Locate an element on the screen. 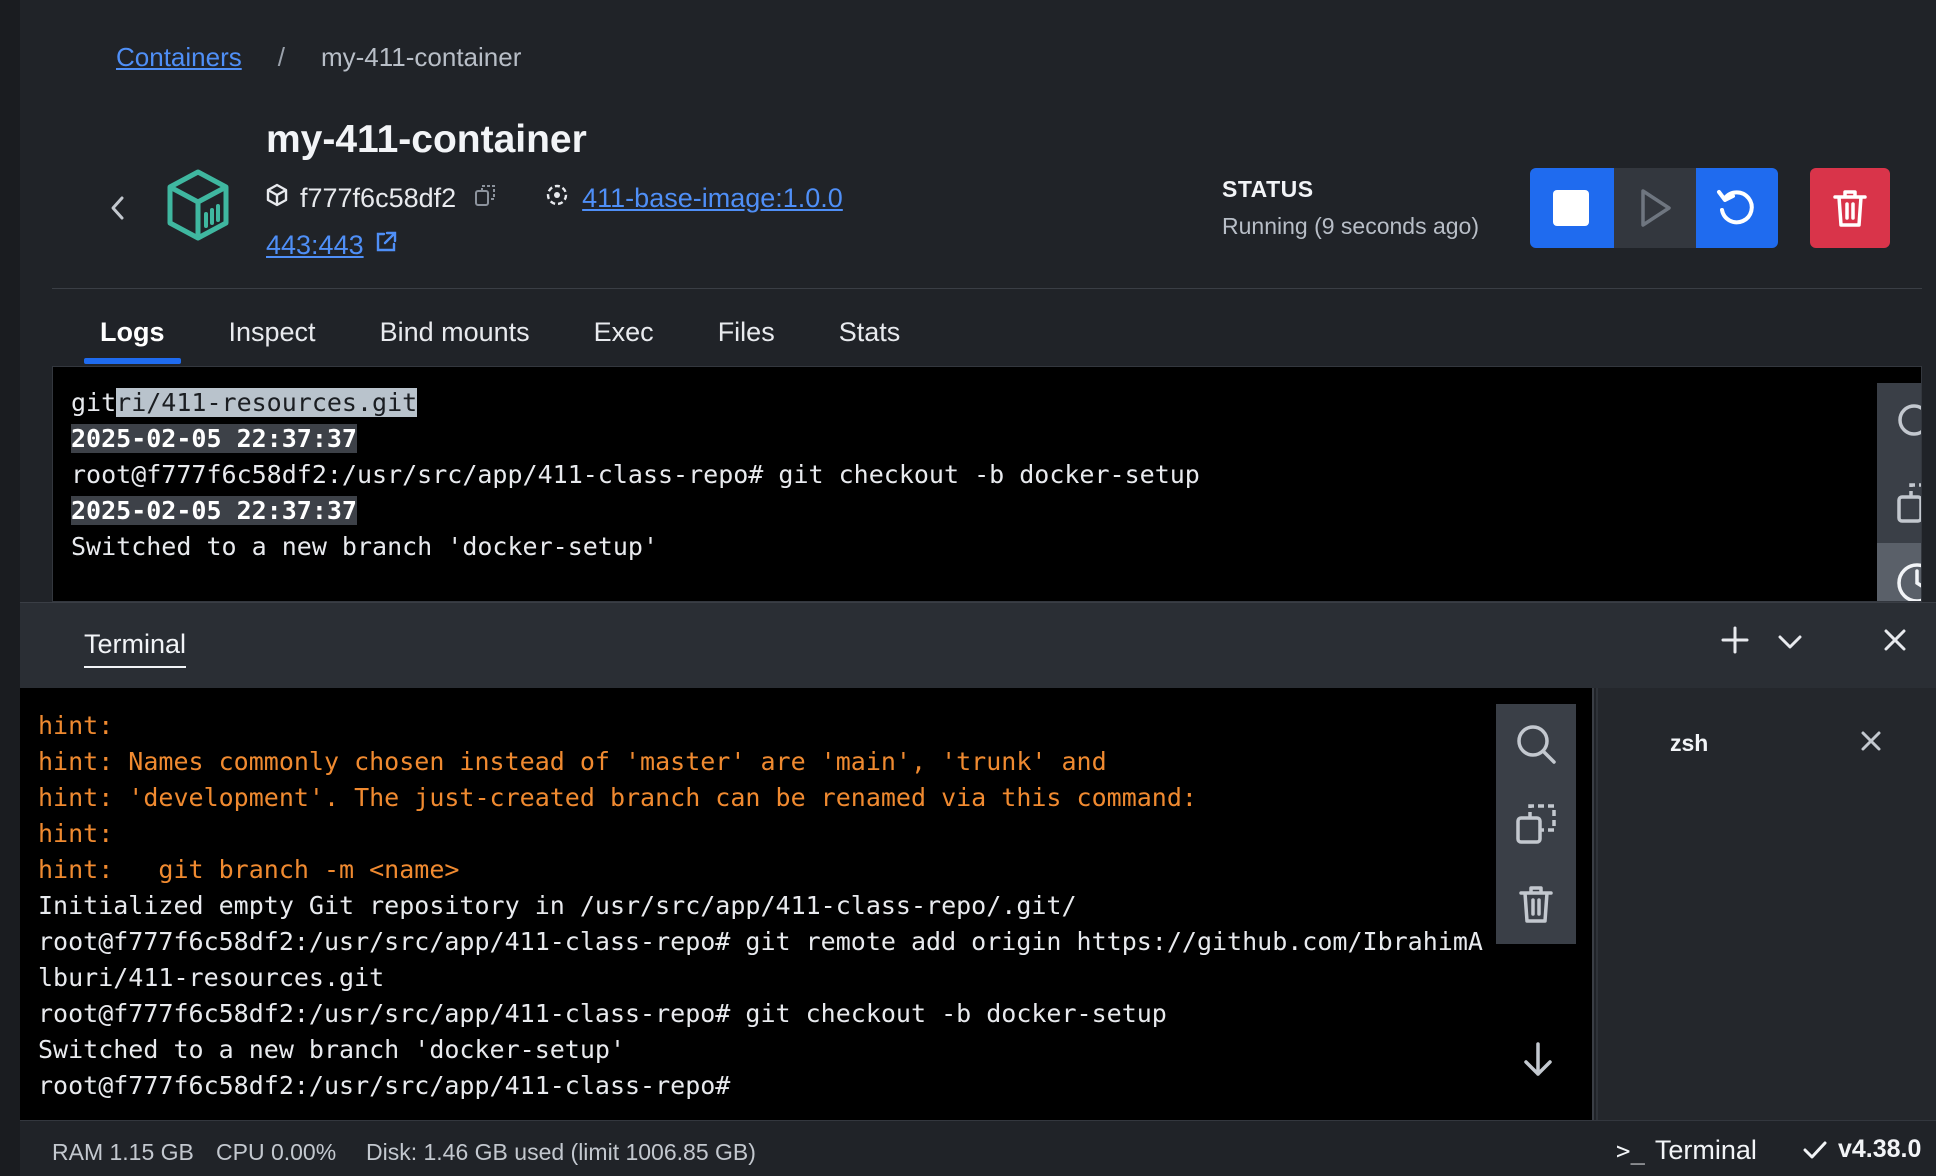 The width and height of the screenshot is (1936, 1176). terminal-header: Terminal is located at coordinates (978, 645).